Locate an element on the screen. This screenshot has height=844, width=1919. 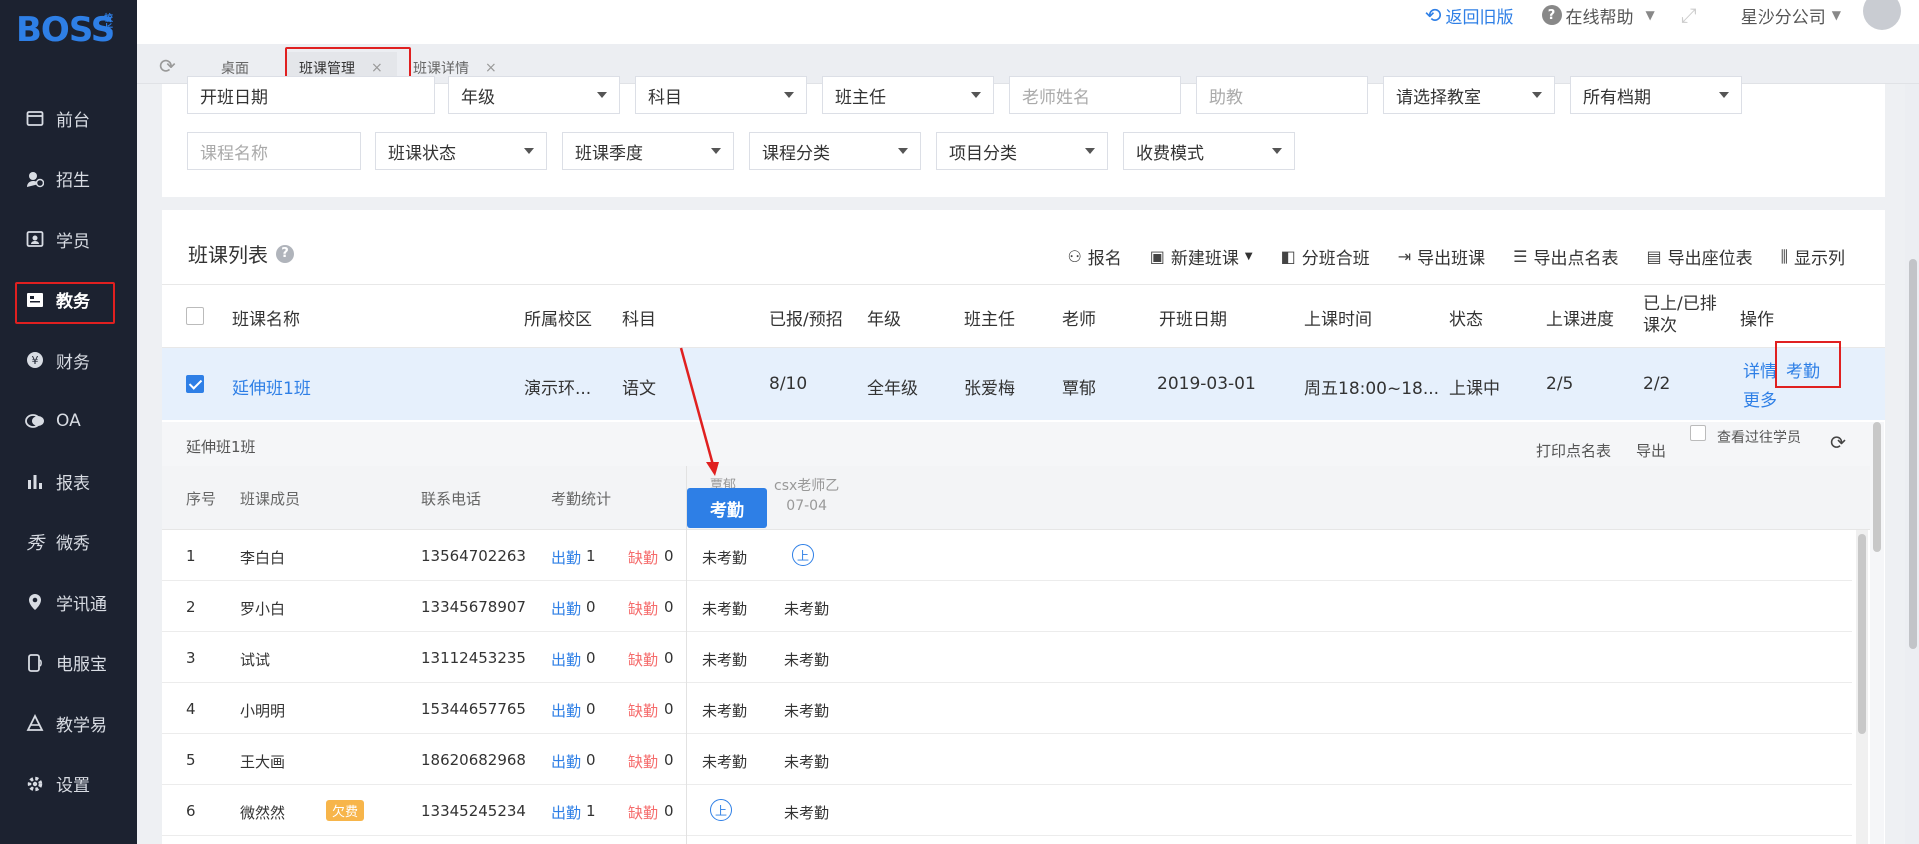
assistant-input: 助教 is located at coordinates (1282, 95).